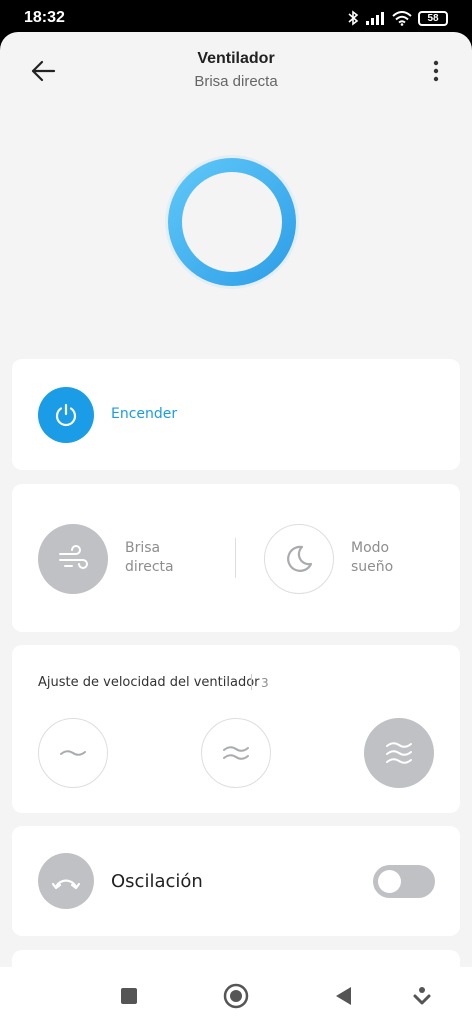 The height and width of the screenshot is (1024, 472). I want to click on oscillation-toggle, so click(404, 881).